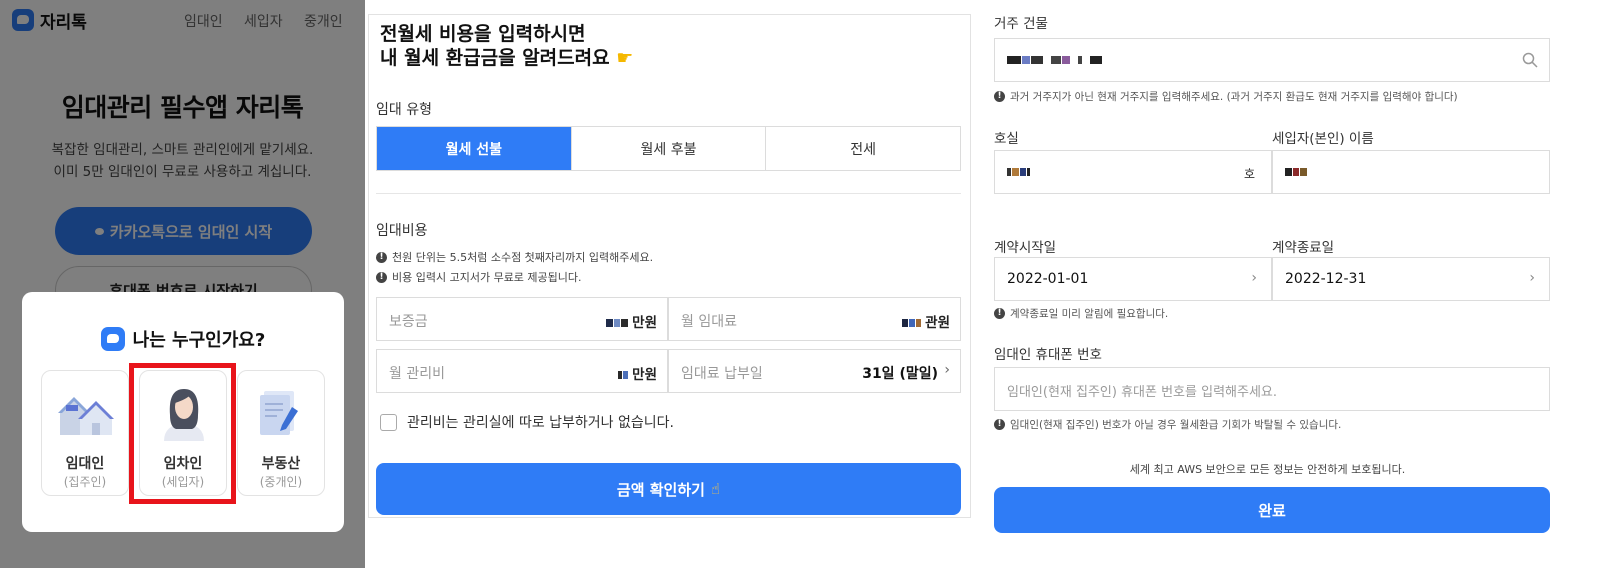  Describe the element at coordinates (402, 231) in the screenshot. I see `rent-cost-label: 임대비용` at that location.